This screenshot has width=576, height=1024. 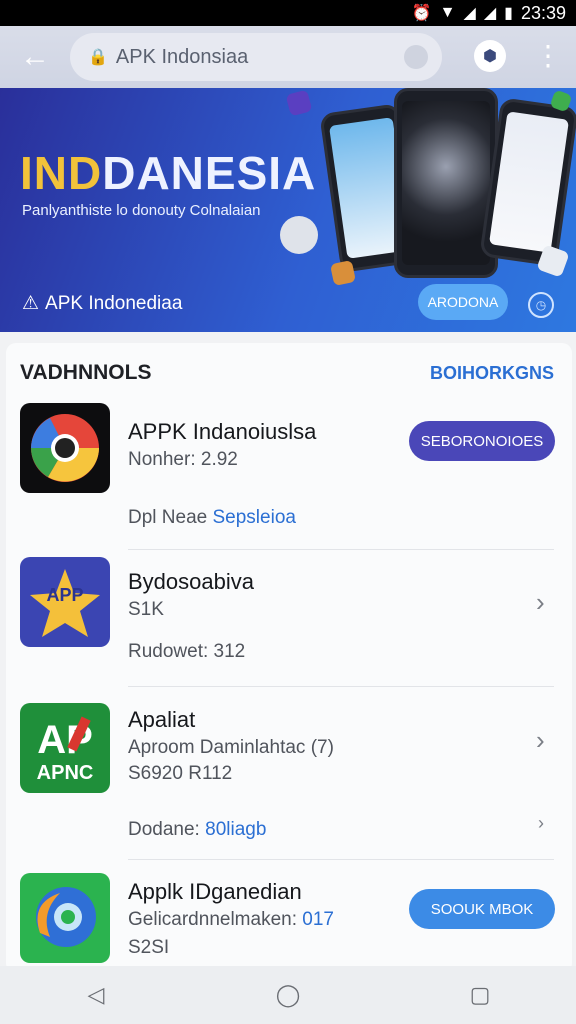 What do you see at coordinates (197, 829) in the screenshot?
I see `app-meta-line: Dodane: 80liagb` at bounding box center [197, 829].